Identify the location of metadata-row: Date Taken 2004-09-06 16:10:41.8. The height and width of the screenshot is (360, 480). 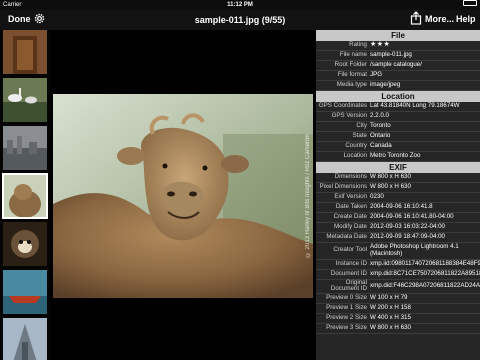
(398, 208).